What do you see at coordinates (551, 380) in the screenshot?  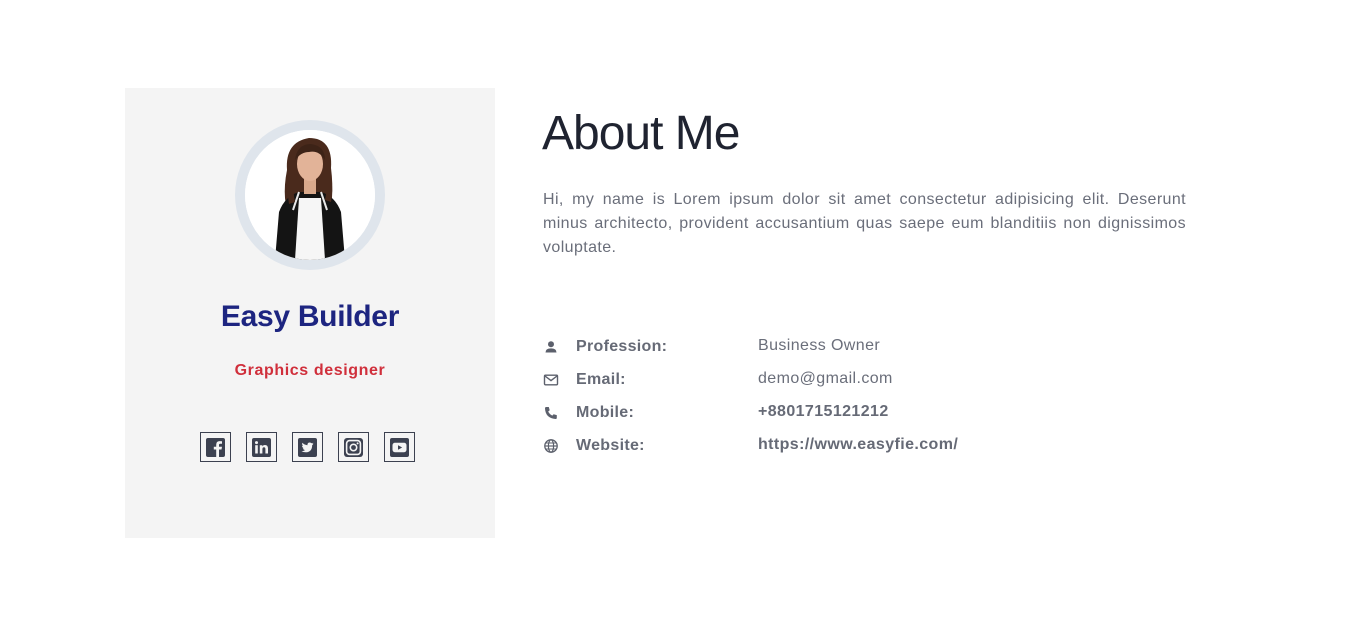 I see `mail-icon` at bounding box center [551, 380].